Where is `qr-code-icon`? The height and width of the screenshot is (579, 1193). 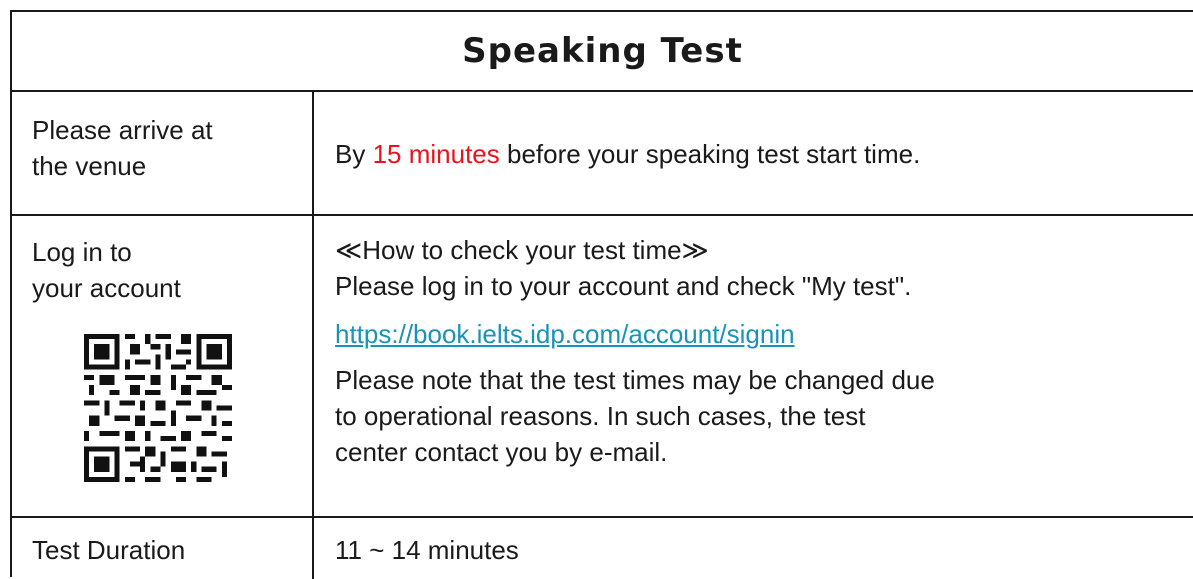
qr-code-icon is located at coordinates (158, 408).